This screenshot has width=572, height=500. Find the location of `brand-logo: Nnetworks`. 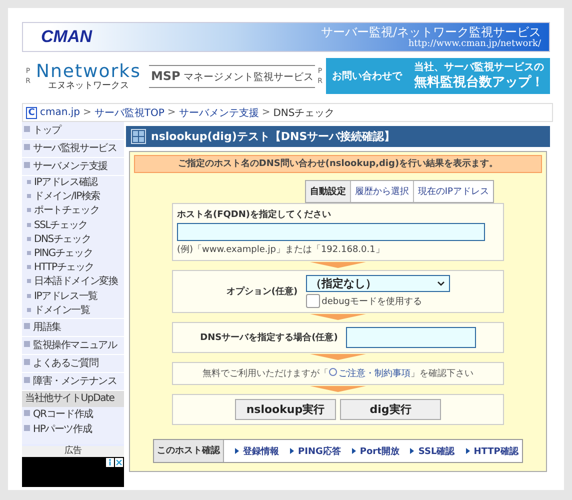

brand-logo: Nnetworks is located at coordinates (88, 71).